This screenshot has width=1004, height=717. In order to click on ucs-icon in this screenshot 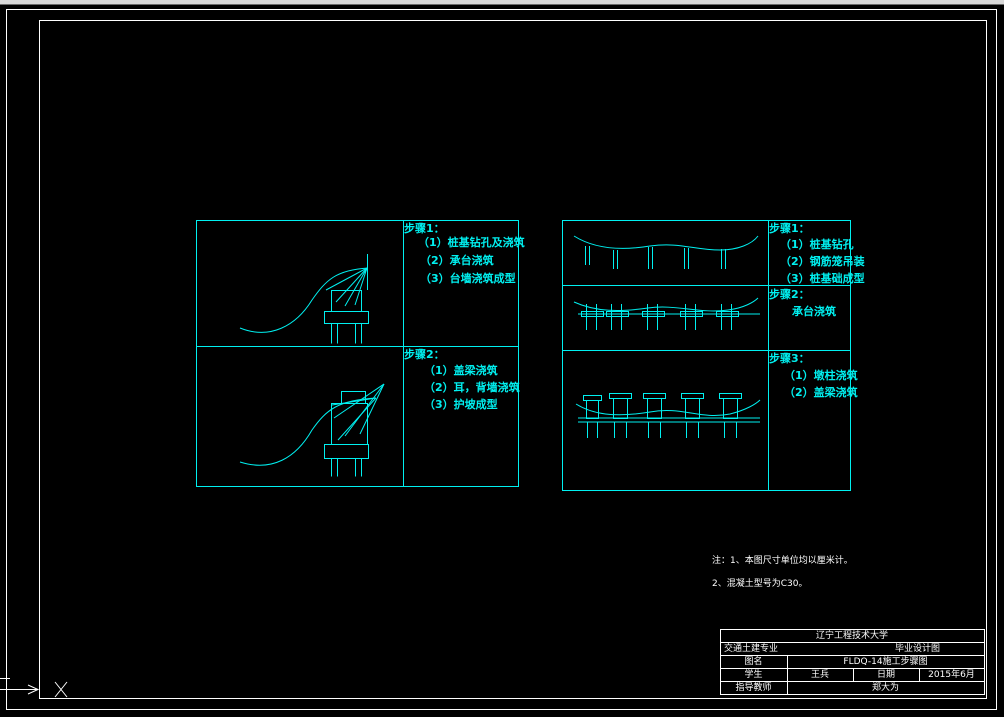, I will do `click(34, 688)`.